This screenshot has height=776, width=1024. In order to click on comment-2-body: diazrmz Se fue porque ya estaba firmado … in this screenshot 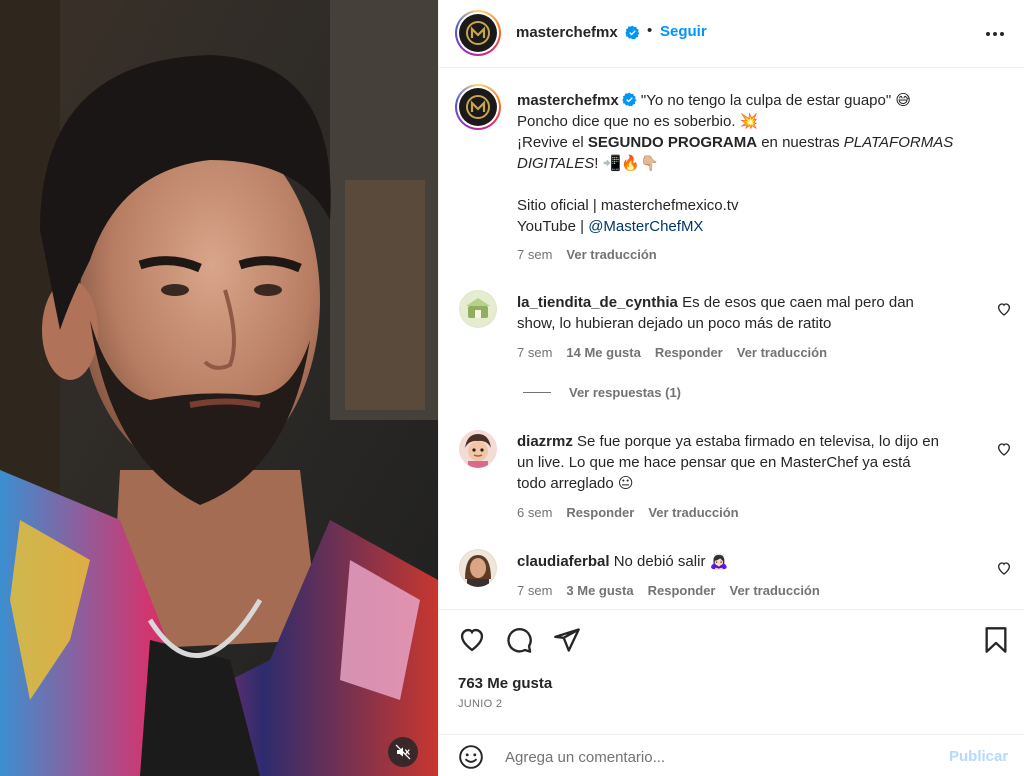, I will do `click(752, 462)`.